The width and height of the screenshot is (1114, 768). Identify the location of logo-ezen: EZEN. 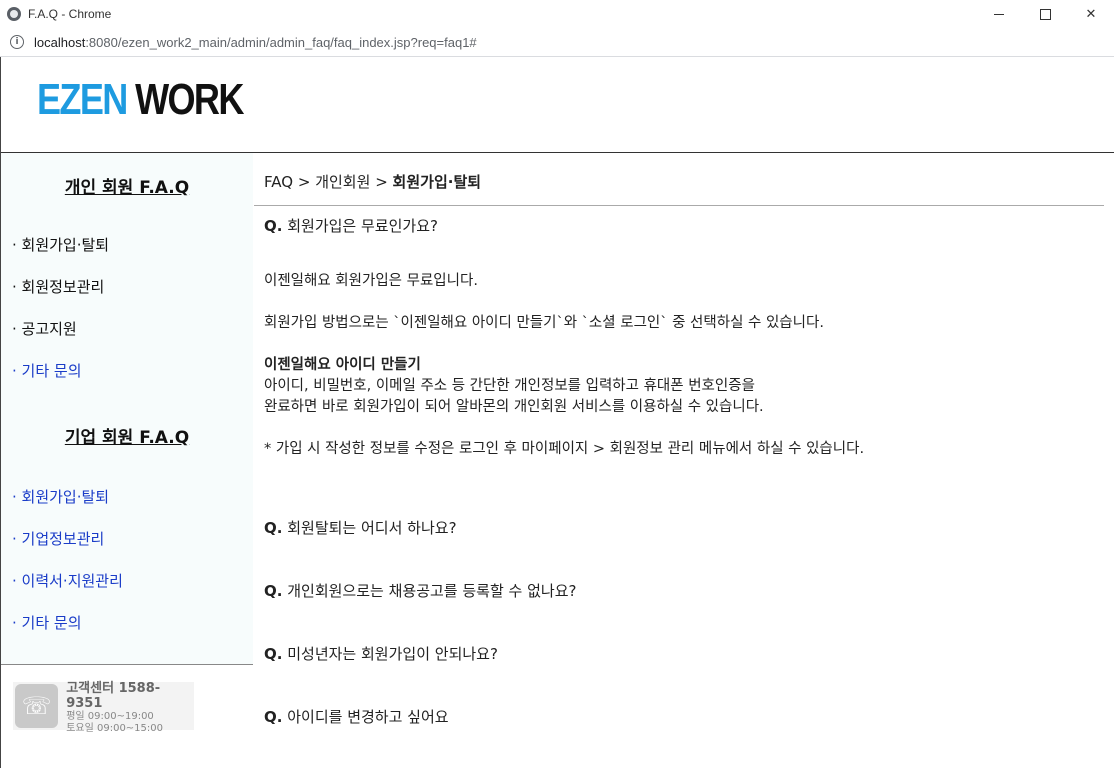
(82, 99).